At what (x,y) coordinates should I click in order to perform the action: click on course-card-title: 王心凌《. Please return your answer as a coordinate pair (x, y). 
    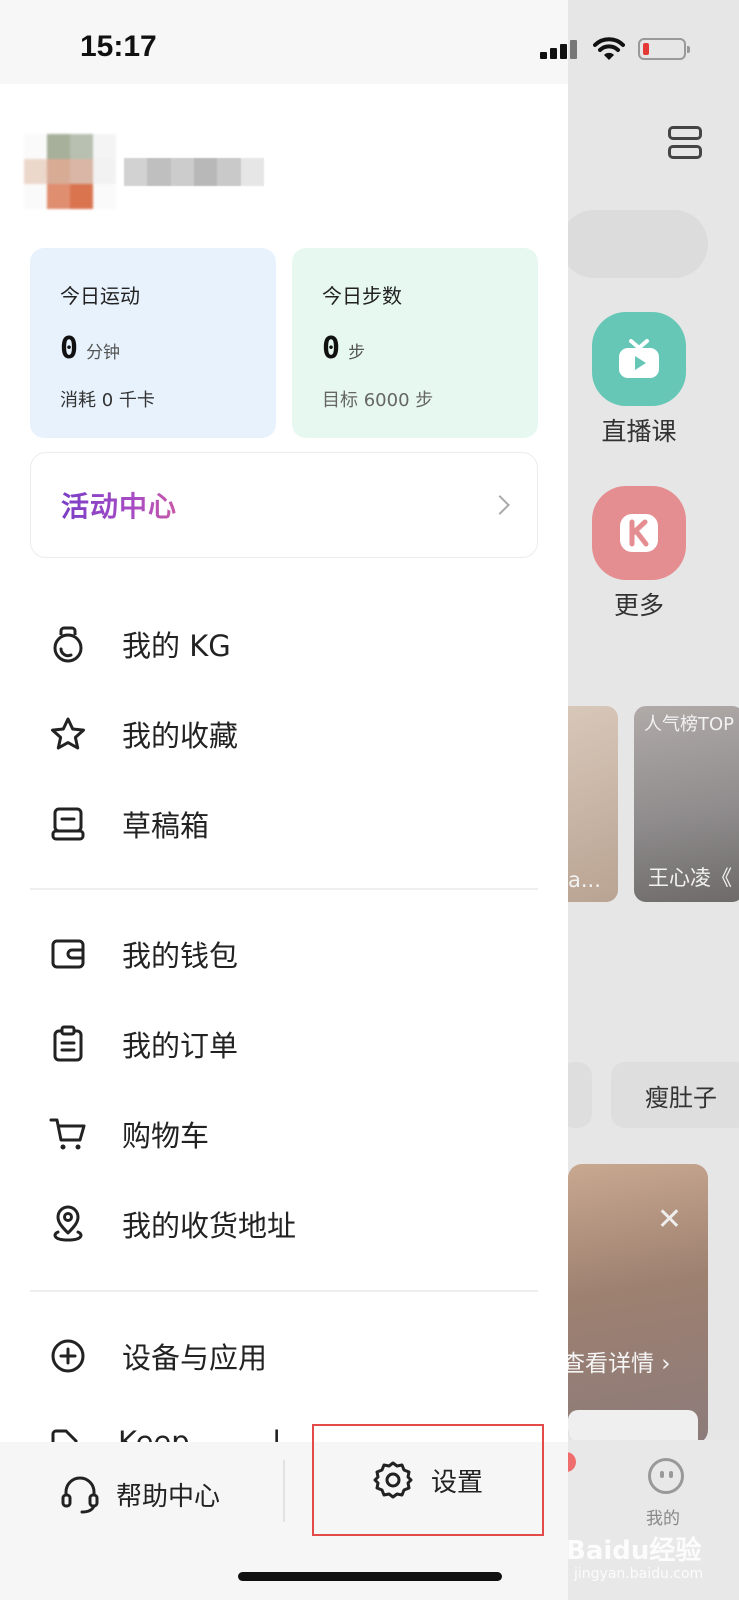
    Looking at the image, I should click on (690, 878).